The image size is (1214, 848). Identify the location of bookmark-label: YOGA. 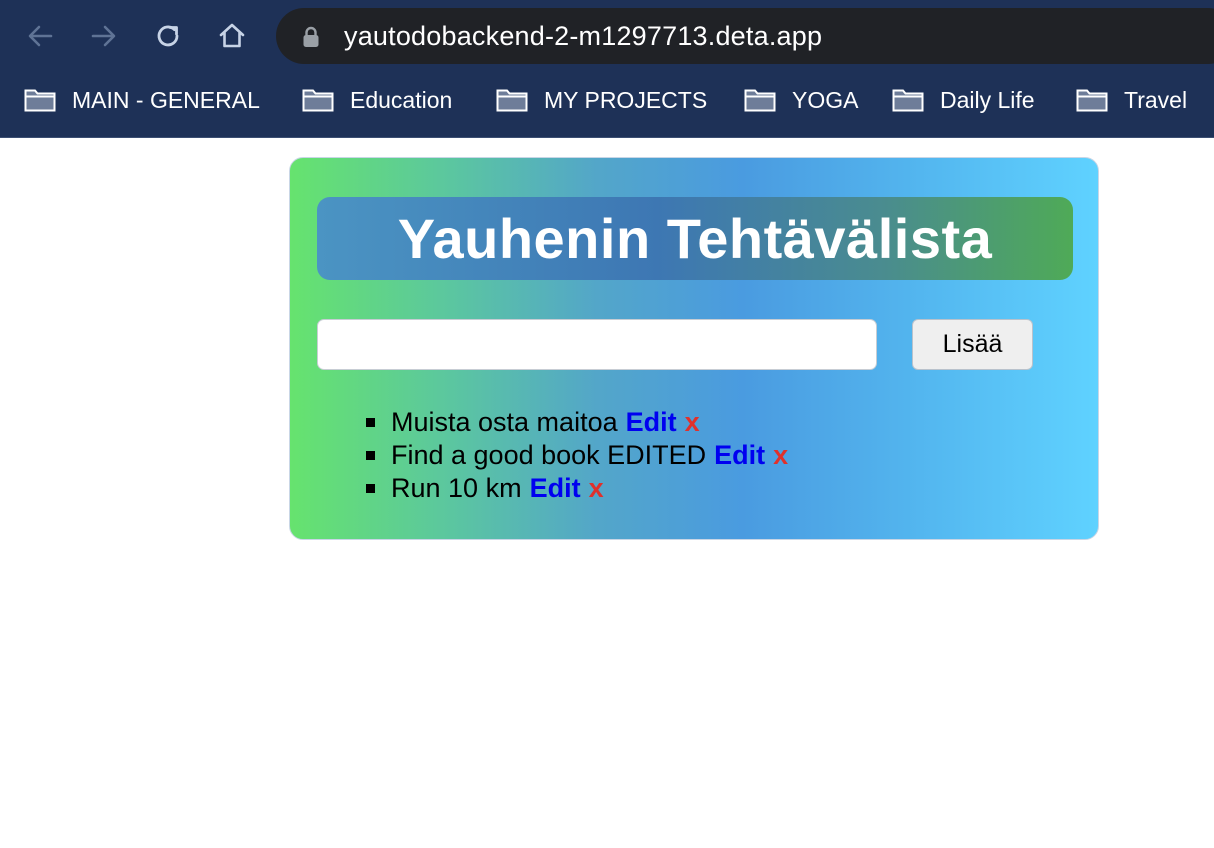
(825, 99).